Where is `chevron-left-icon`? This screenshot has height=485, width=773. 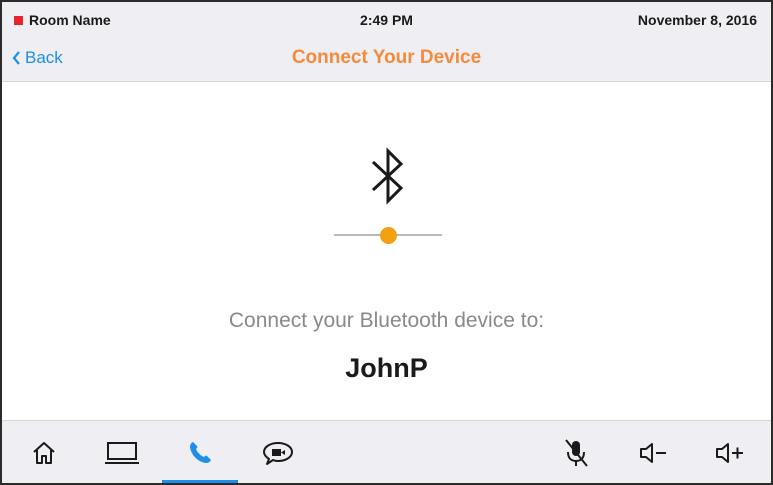
chevron-left-icon is located at coordinates (16, 58).